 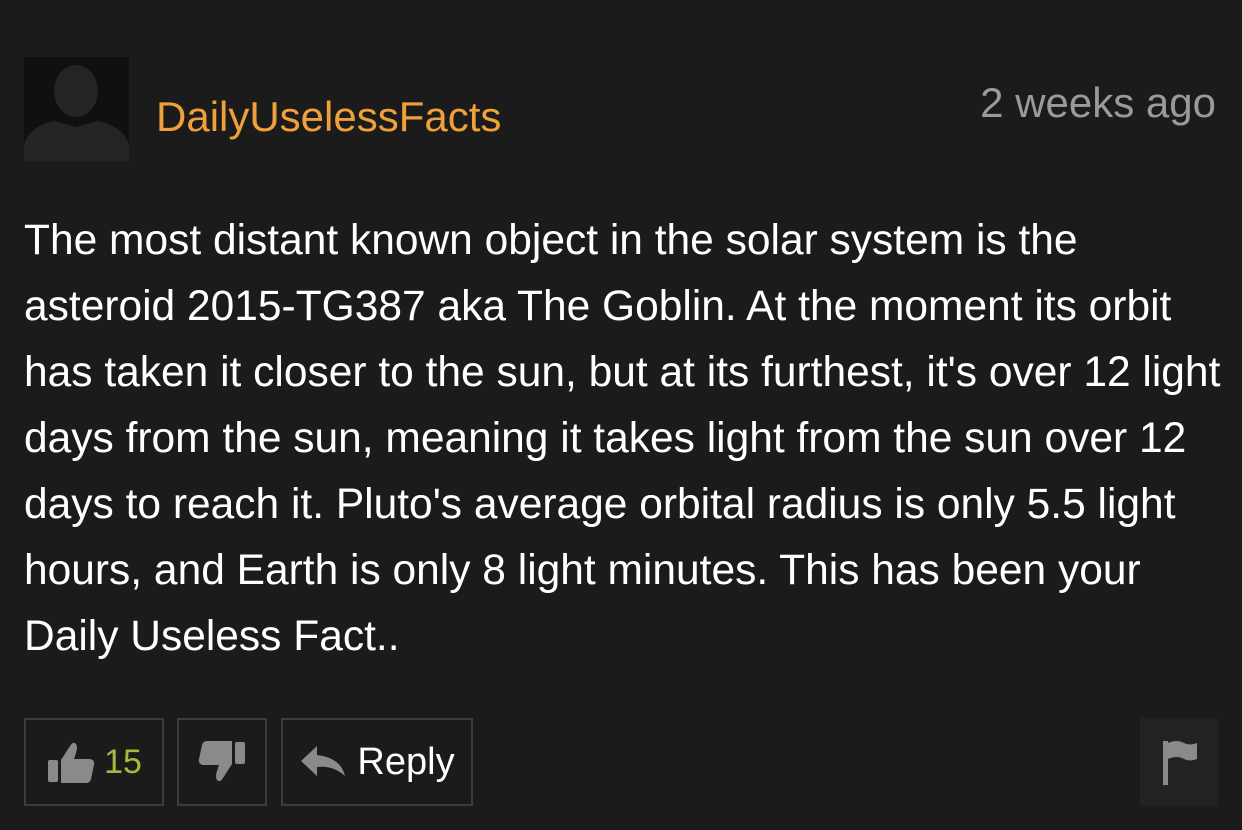 I want to click on thumbs-up-icon, so click(x=71, y=762).